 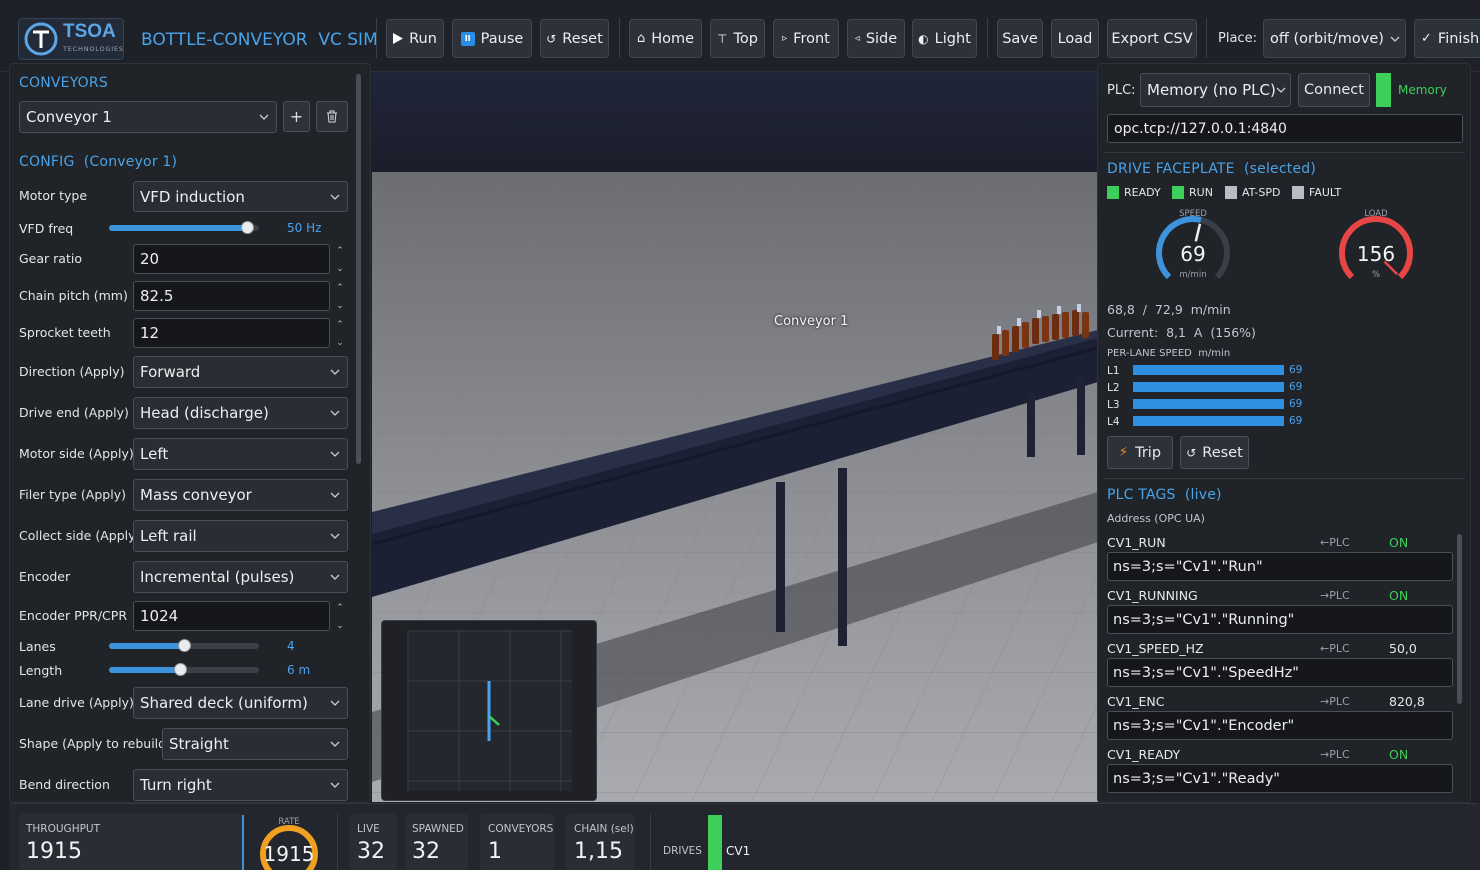 I want to click on run-button: Run, so click(x=415, y=38).